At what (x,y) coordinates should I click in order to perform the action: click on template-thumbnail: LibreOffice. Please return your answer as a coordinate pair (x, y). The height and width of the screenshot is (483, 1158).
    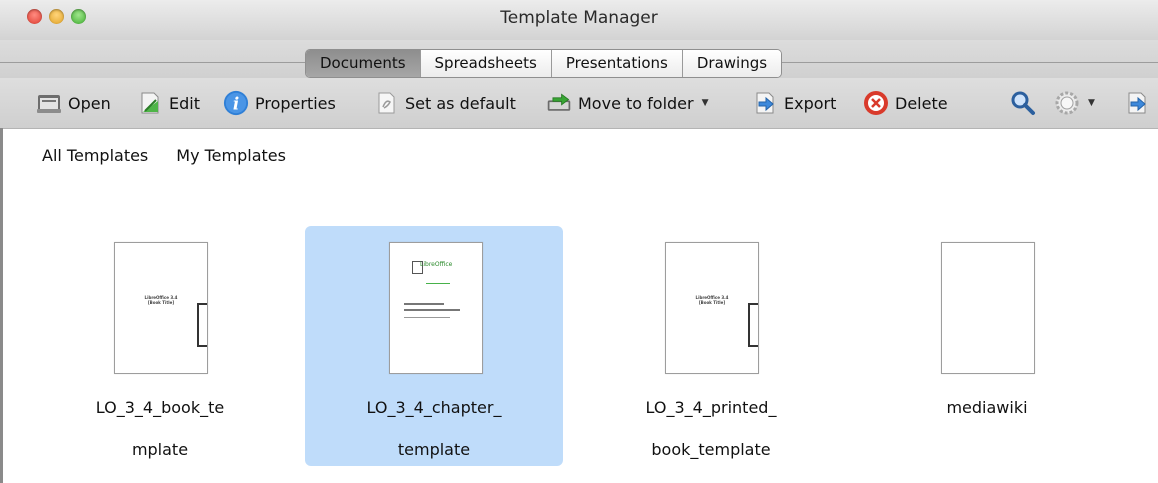
    Looking at the image, I should click on (436, 308).